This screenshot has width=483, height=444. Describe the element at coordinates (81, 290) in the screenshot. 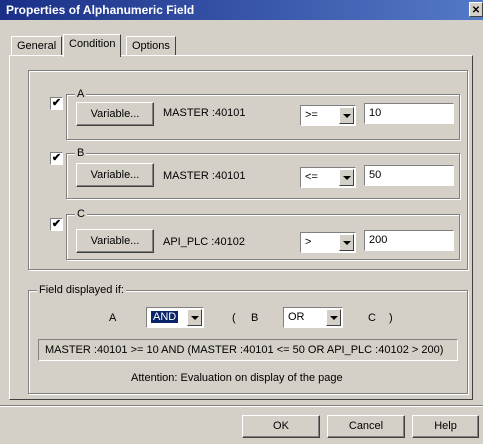

I see `field-displayed-label: Field displayed if:` at that location.